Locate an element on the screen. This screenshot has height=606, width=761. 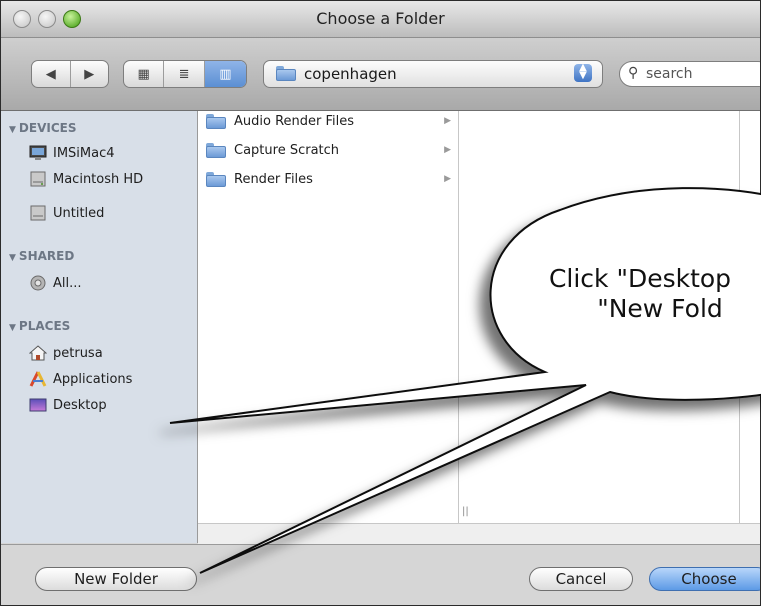
column-view-icon: ▥ is located at coordinates (225, 74).